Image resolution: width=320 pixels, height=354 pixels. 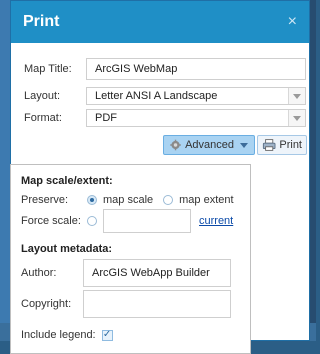 I want to click on author-row: Author: ArcGIS WebApp Builder, so click(x=126, y=273).